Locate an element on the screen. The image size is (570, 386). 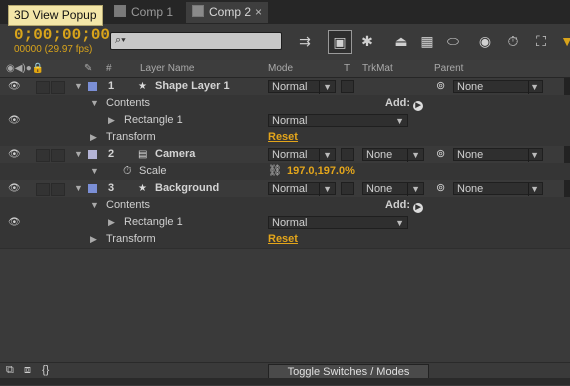
header-layer-name: Layer Name is located at coordinates (167, 68).